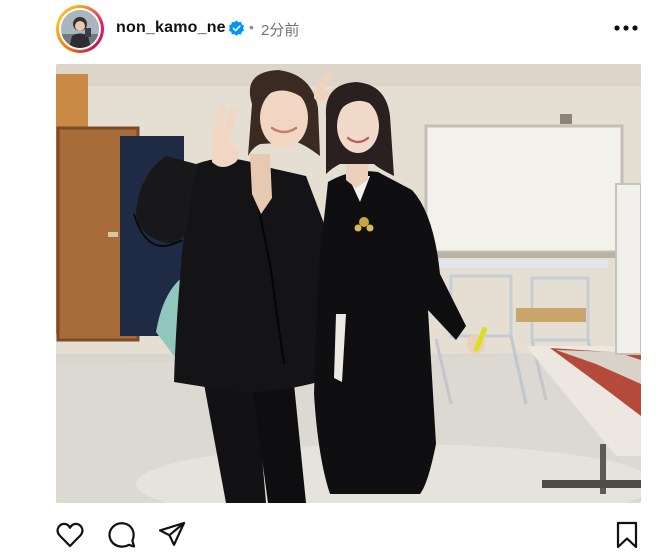  Describe the element at coordinates (331, 30) in the screenshot. I see `post-header: non_kamo_ne • 2分前` at that location.